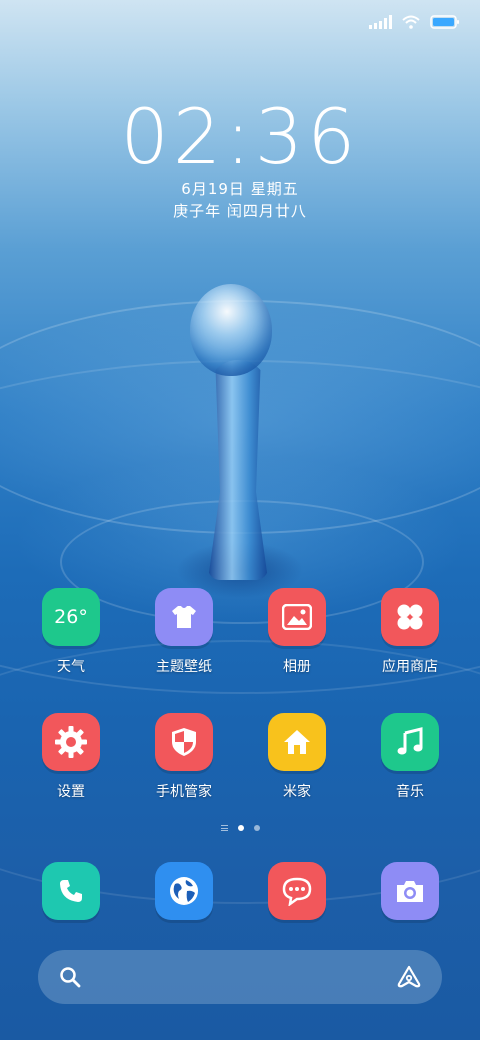  Describe the element at coordinates (410, 667) in the screenshot. I see `app-label: 应用商店` at that location.